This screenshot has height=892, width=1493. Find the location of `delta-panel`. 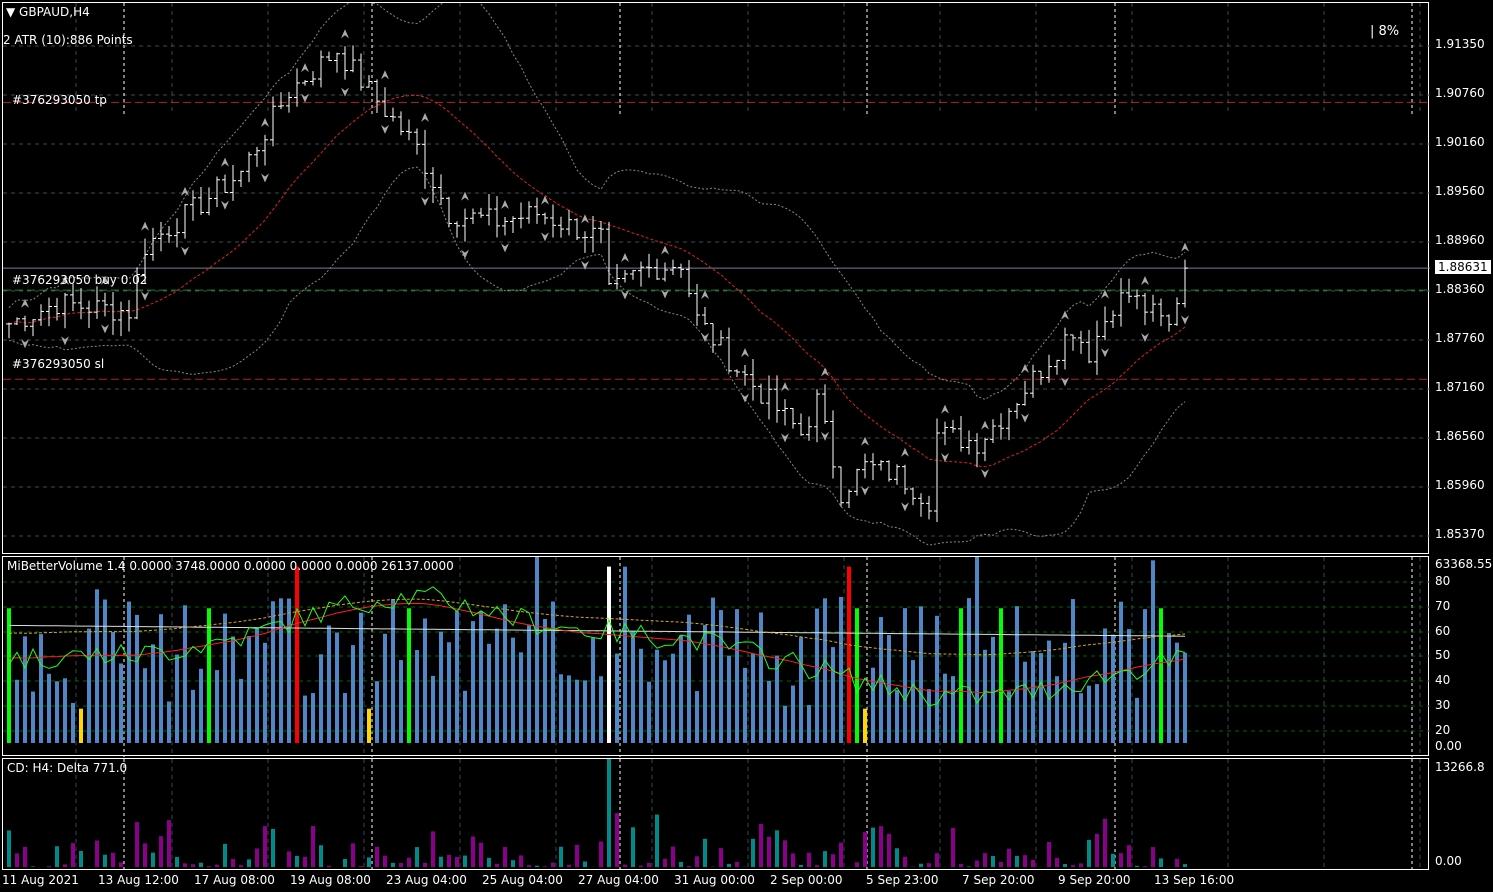

delta-panel is located at coordinates (715, 814).